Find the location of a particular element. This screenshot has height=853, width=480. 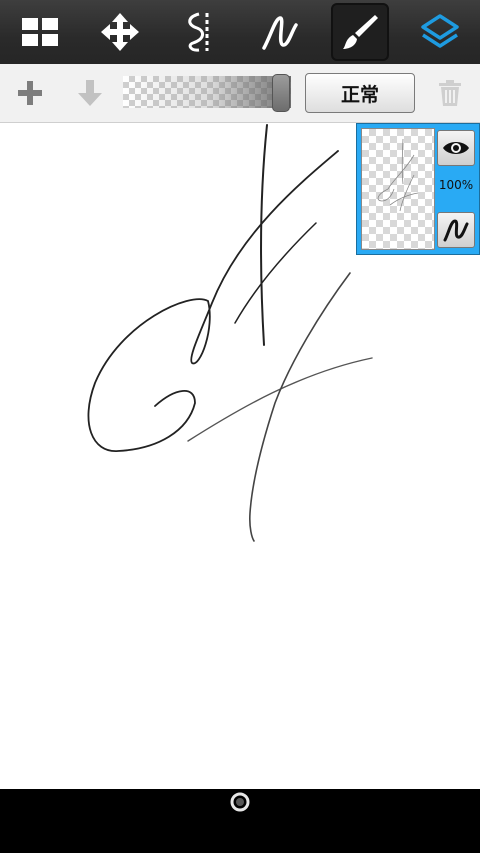

stroke-tail is located at coordinates (300, 407).